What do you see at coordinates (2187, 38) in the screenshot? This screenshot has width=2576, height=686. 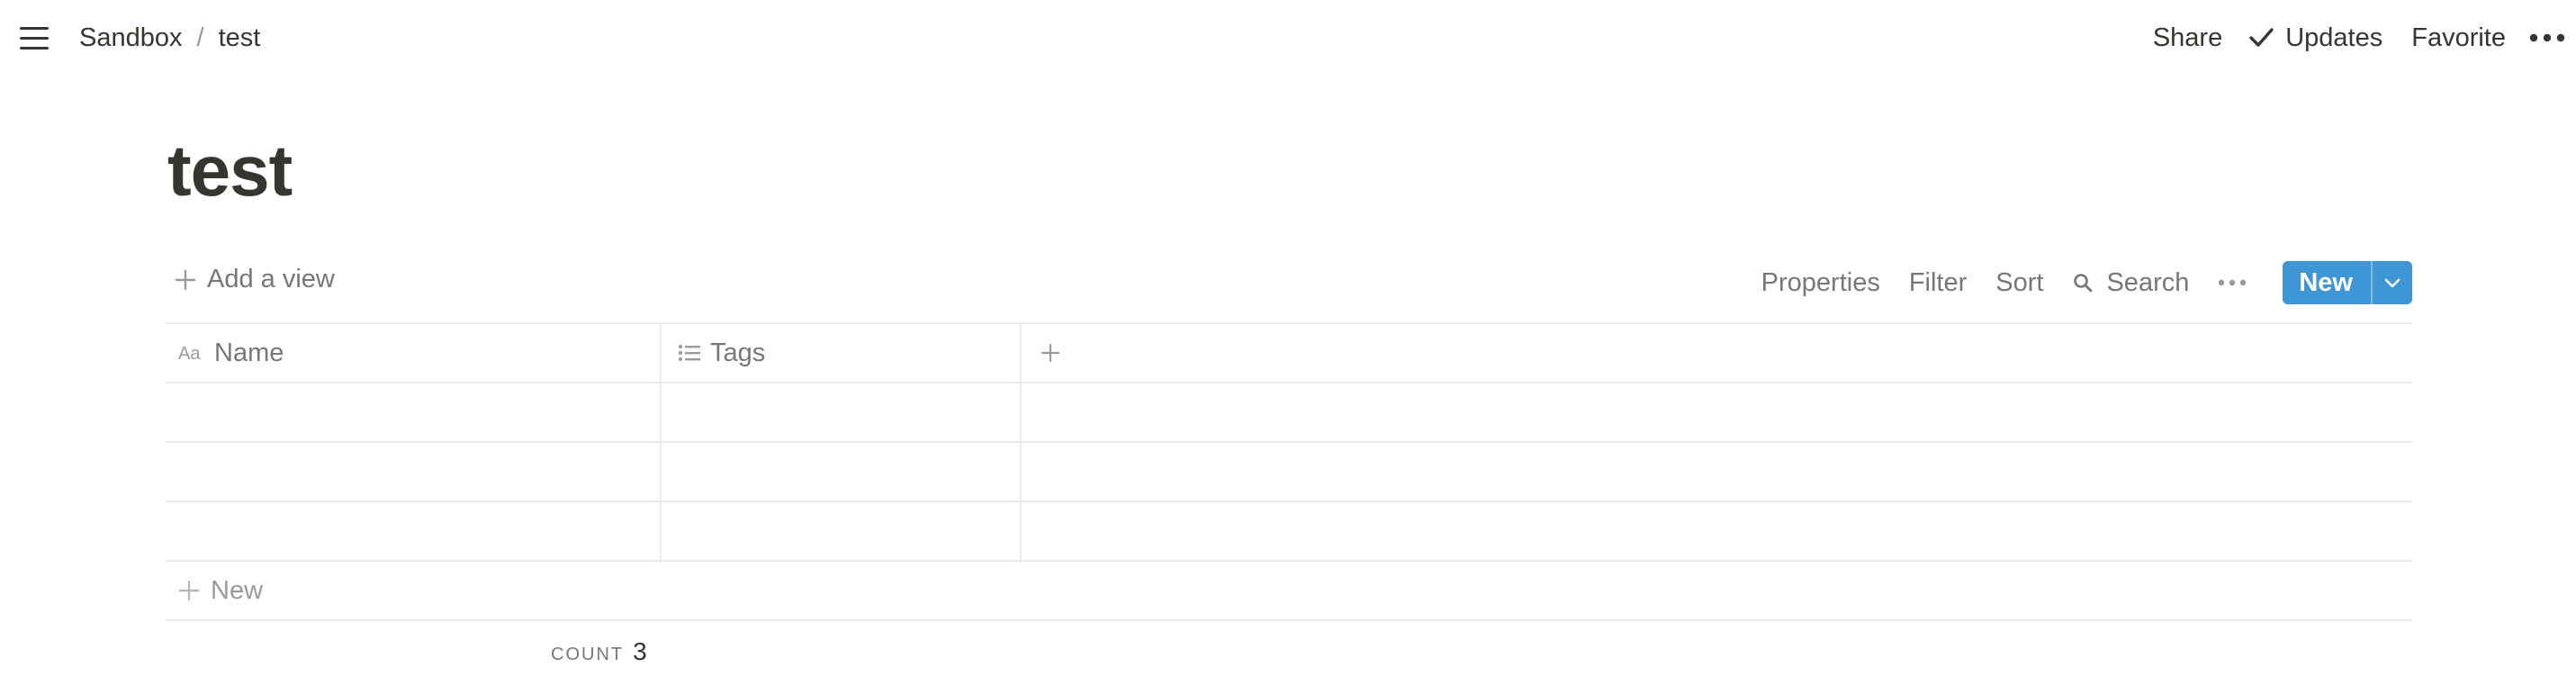 I see `share-button: Share` at bounding box center [2187, 38].